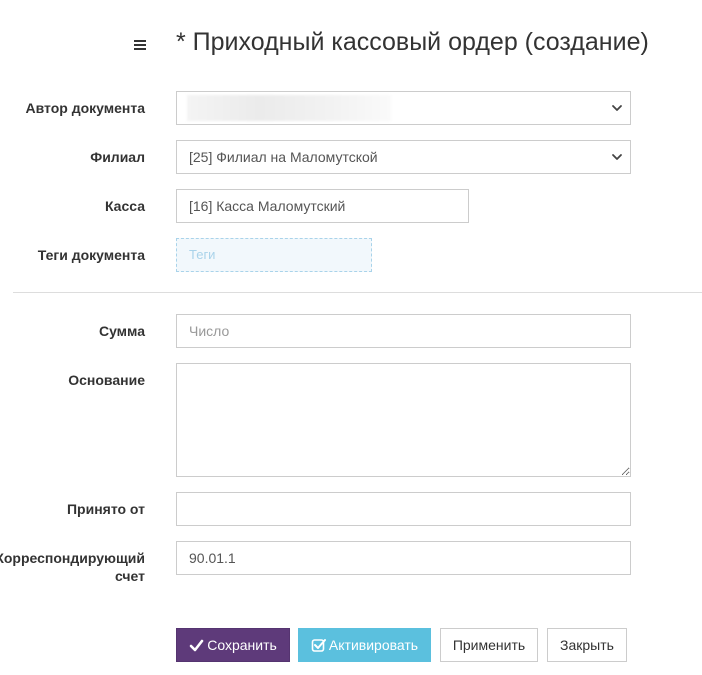 This screenshot has width=702, height=675. I want to click on corr-account-label: Корреспондирующий счет, so click(72, 567).